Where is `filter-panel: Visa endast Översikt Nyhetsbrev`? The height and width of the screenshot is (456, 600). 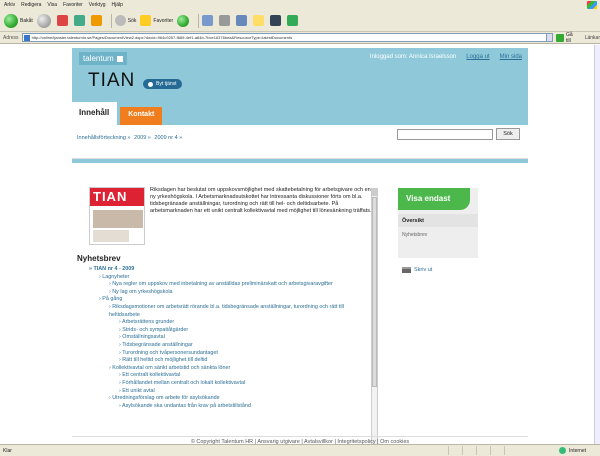
filter-panel: Visa endast Översikt Nyhetsbrev is located at coordinates (438, 223).